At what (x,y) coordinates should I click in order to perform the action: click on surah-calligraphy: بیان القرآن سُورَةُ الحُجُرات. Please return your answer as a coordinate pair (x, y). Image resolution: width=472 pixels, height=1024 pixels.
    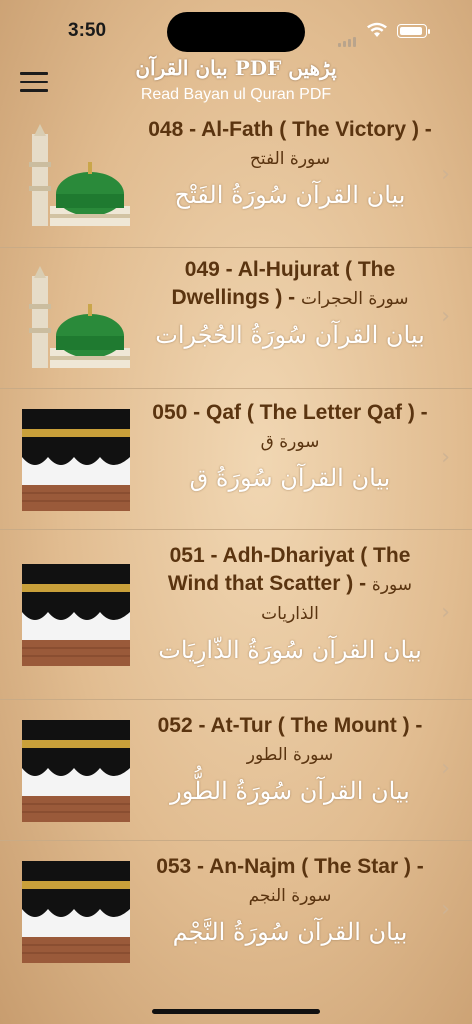
    Looking at the image, I should click on (290, 335).